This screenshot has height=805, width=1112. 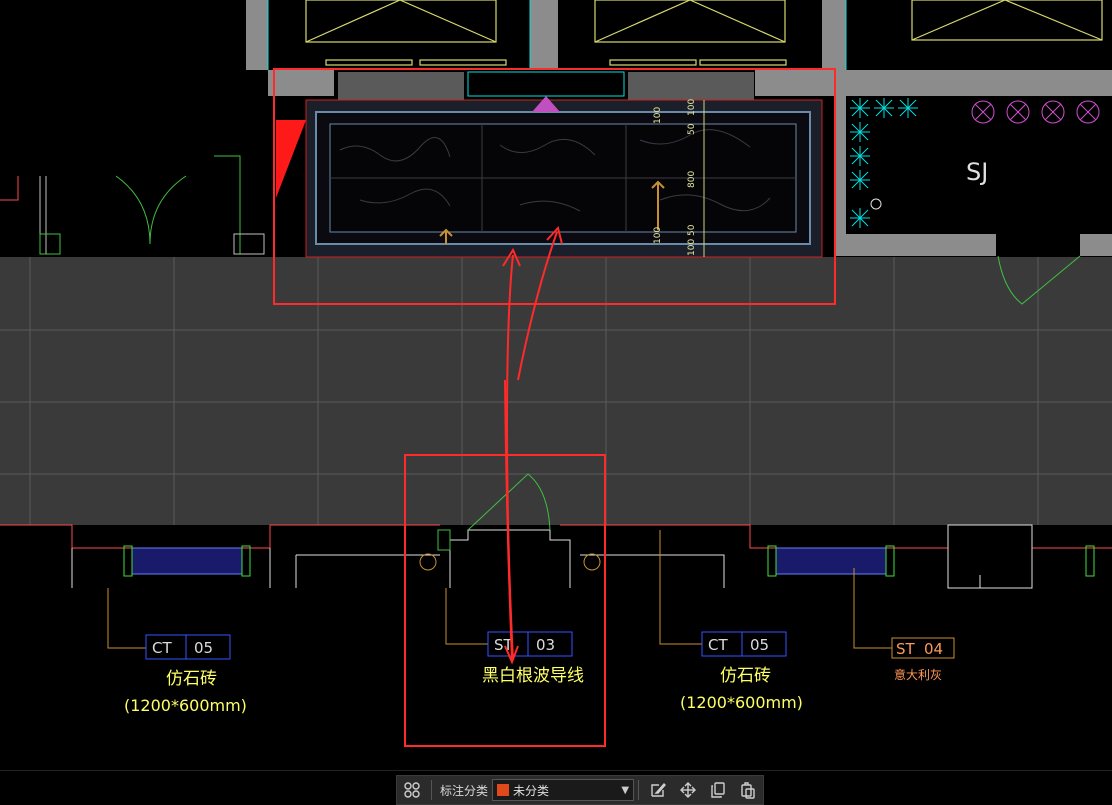 What do you see at coordinates (291, 159) in the screenshot?
I see `red-marker` at bounding box center [291, 159].